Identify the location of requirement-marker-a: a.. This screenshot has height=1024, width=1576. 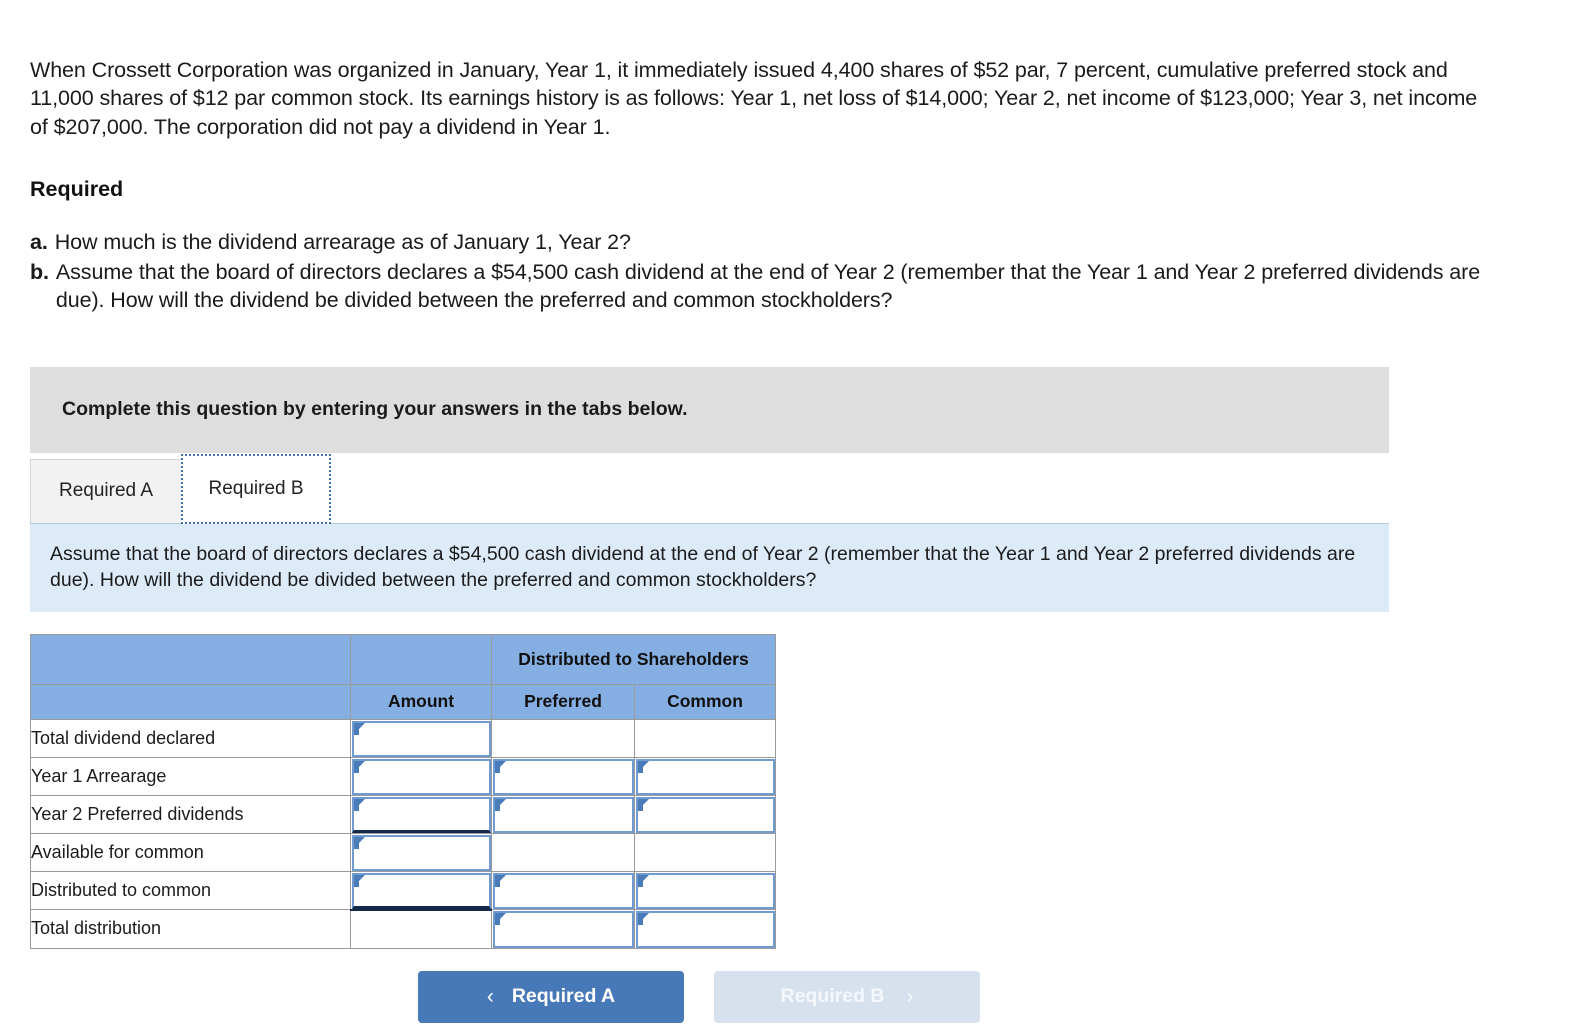
(39, 242).